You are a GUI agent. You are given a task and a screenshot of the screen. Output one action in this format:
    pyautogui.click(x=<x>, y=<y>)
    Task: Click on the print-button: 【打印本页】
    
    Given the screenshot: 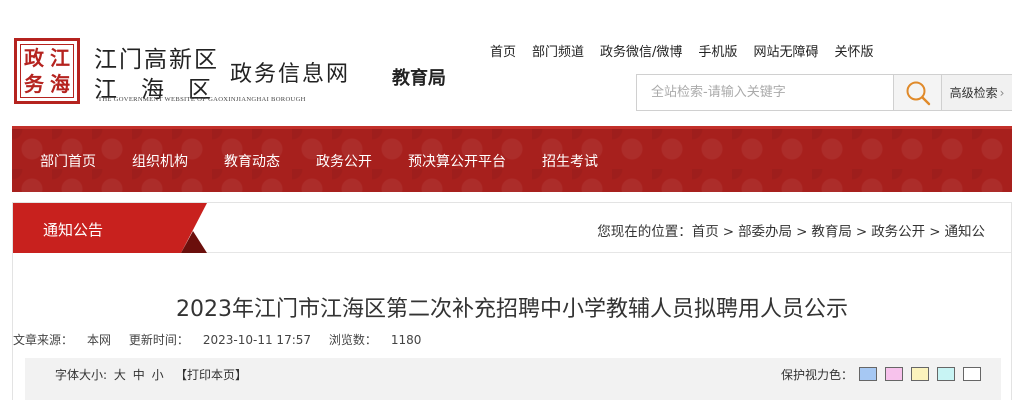 What is the action you would take?
    pyautogui.click(x=211, y=374)
    